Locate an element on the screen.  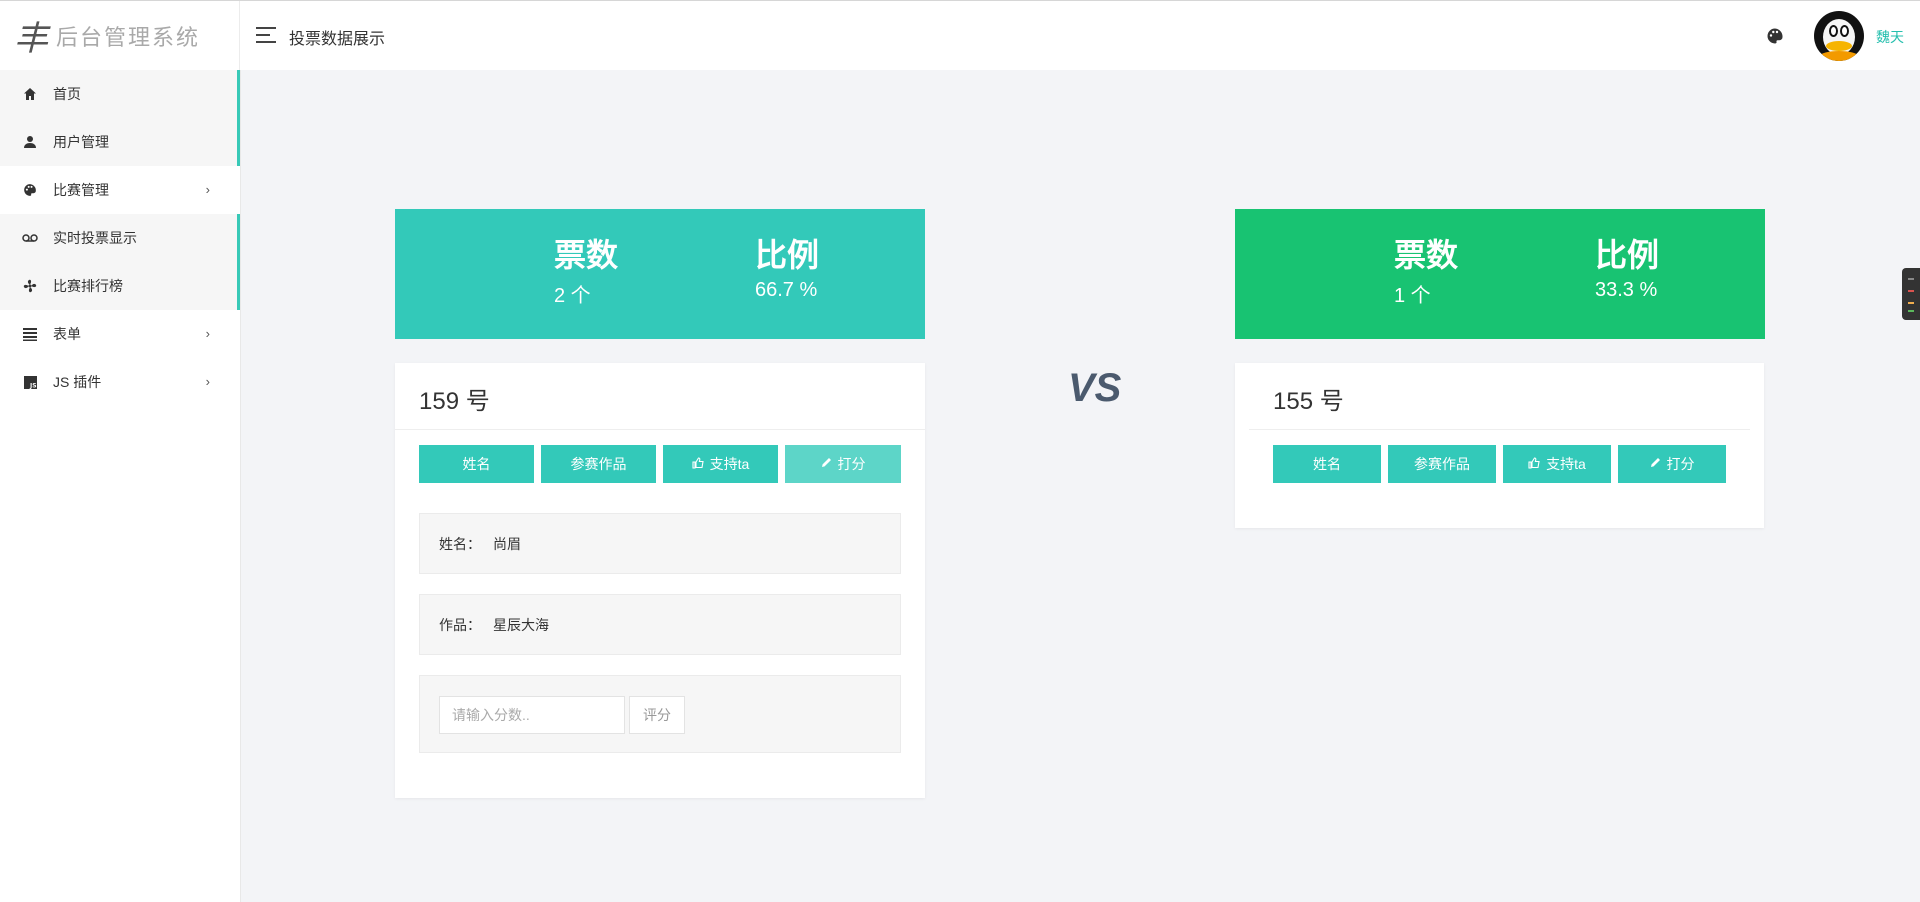
svg-text: JS is located at coordinates (33, 385).